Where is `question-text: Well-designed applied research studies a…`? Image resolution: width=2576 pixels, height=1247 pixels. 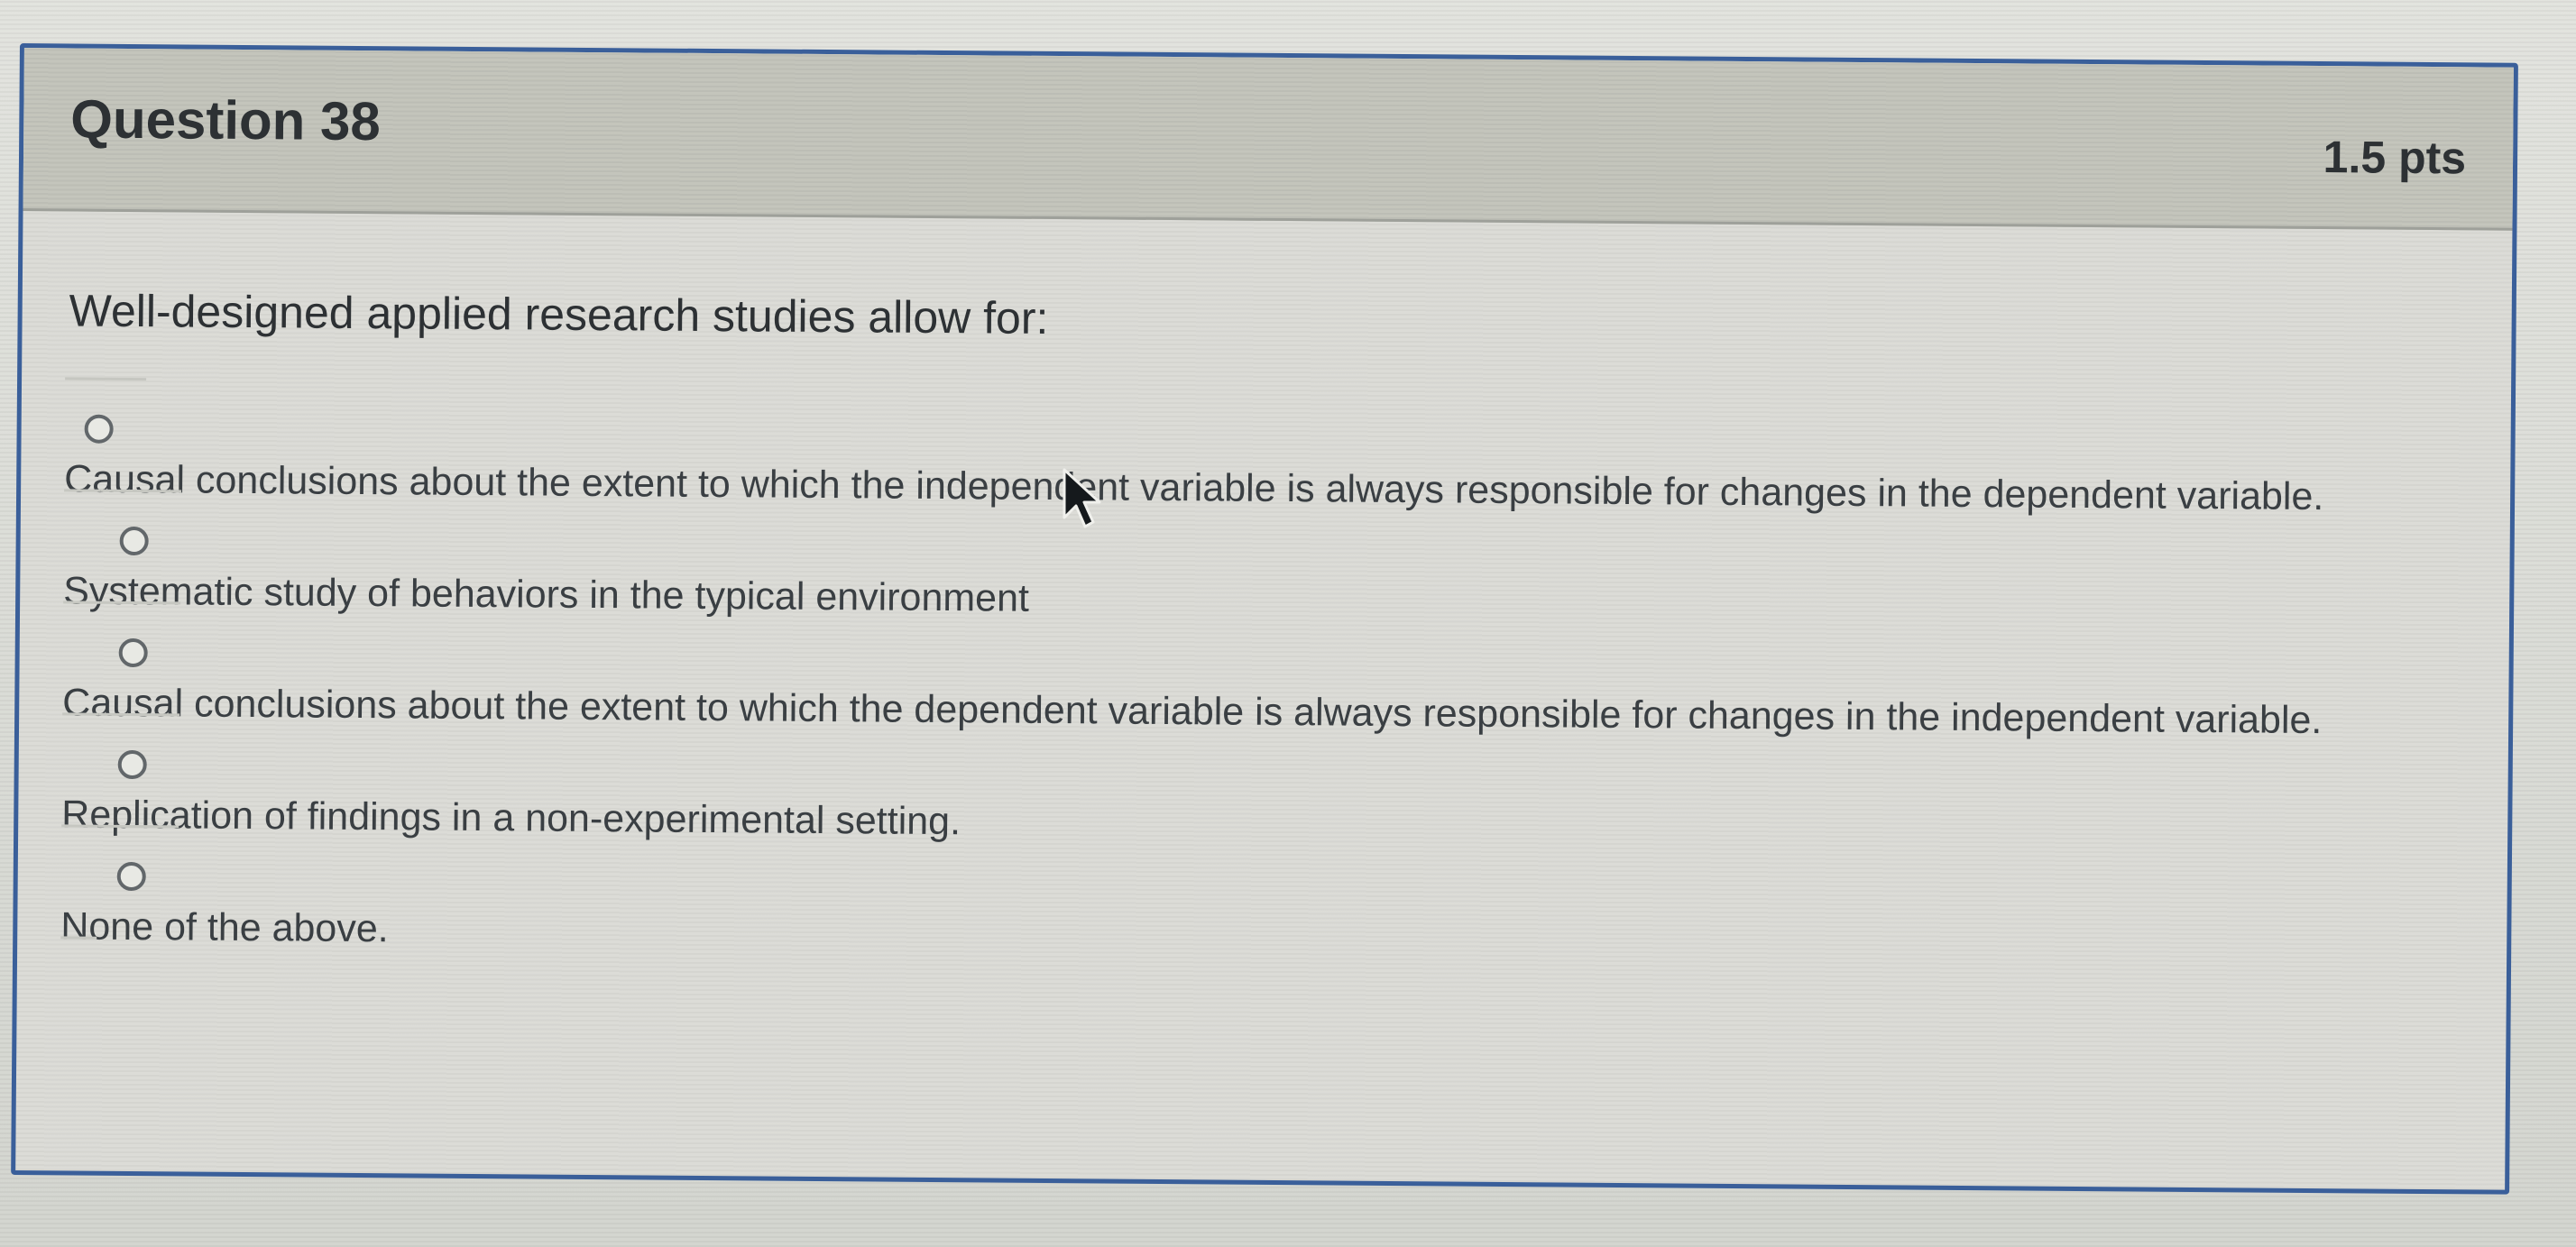 question-text: Well-designed applied research studies a… is located at coordinates (559, 315).